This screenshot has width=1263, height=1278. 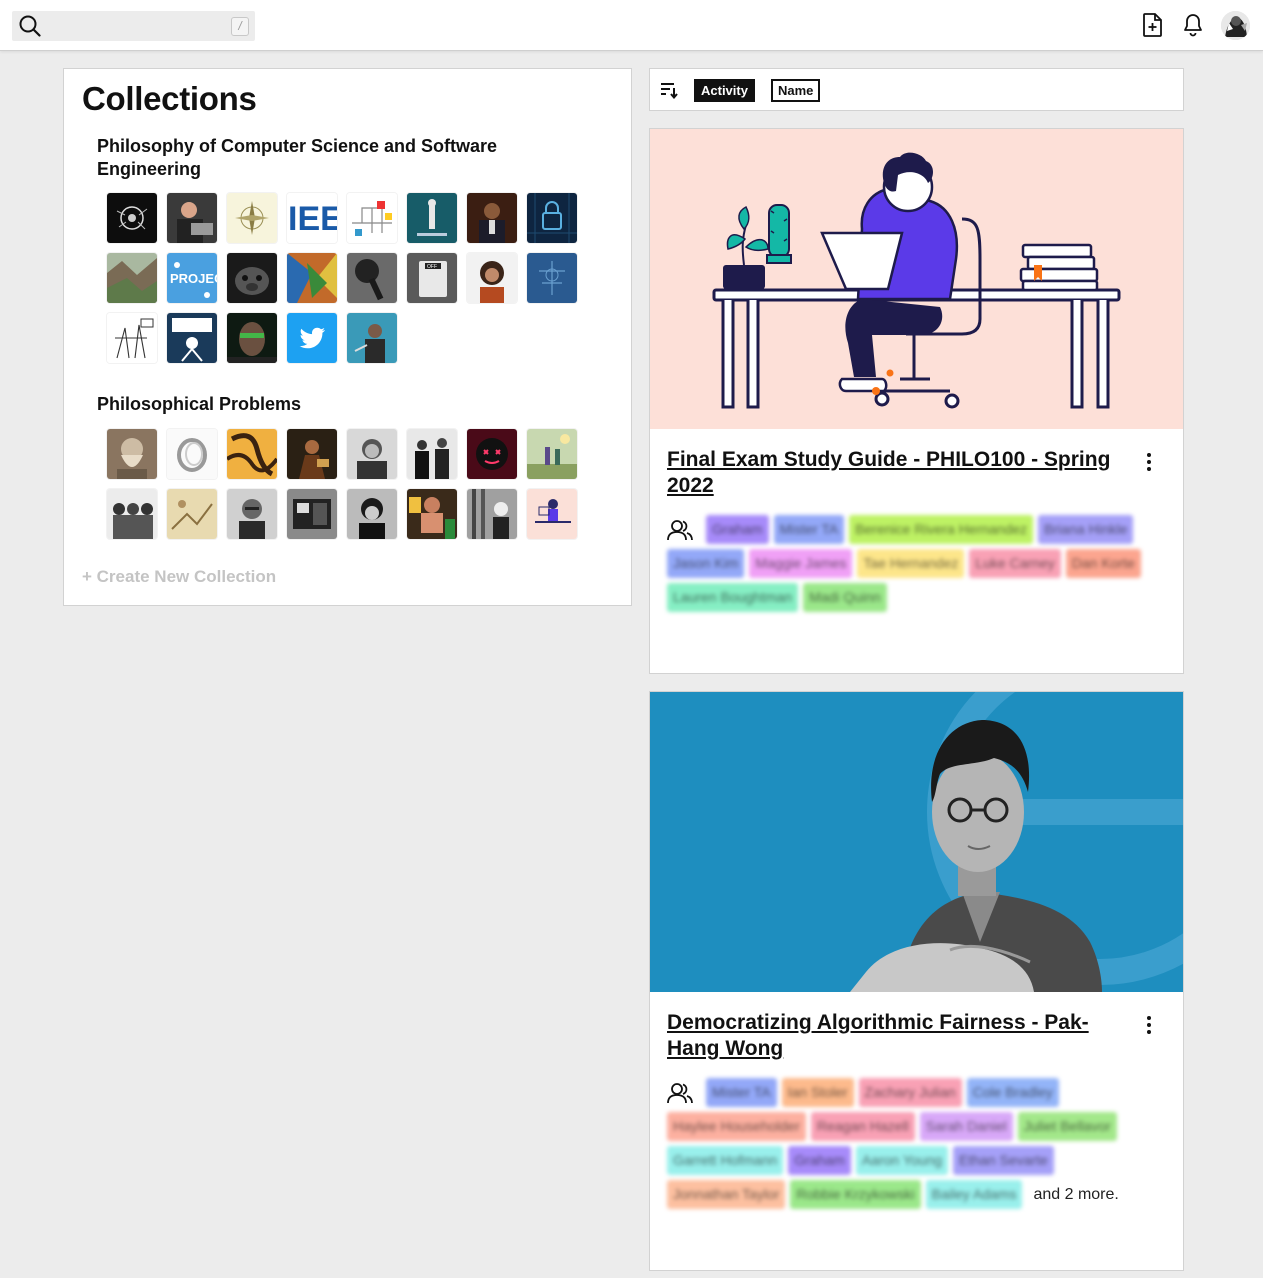 I want to click on more-participants-label: and 2 more., so click(x=1076, y=1194).